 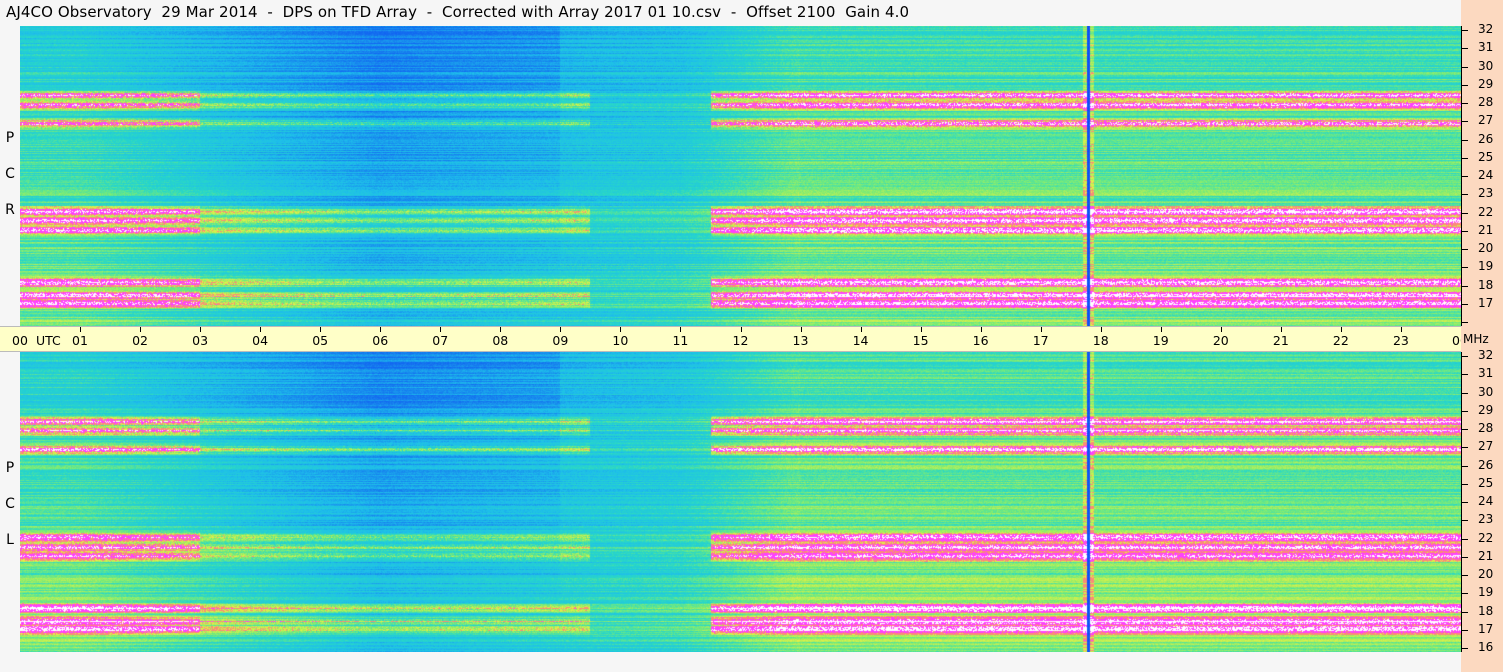 I want to click on freq-tick-mark-31-lcp, so click(x=1464, y=375).